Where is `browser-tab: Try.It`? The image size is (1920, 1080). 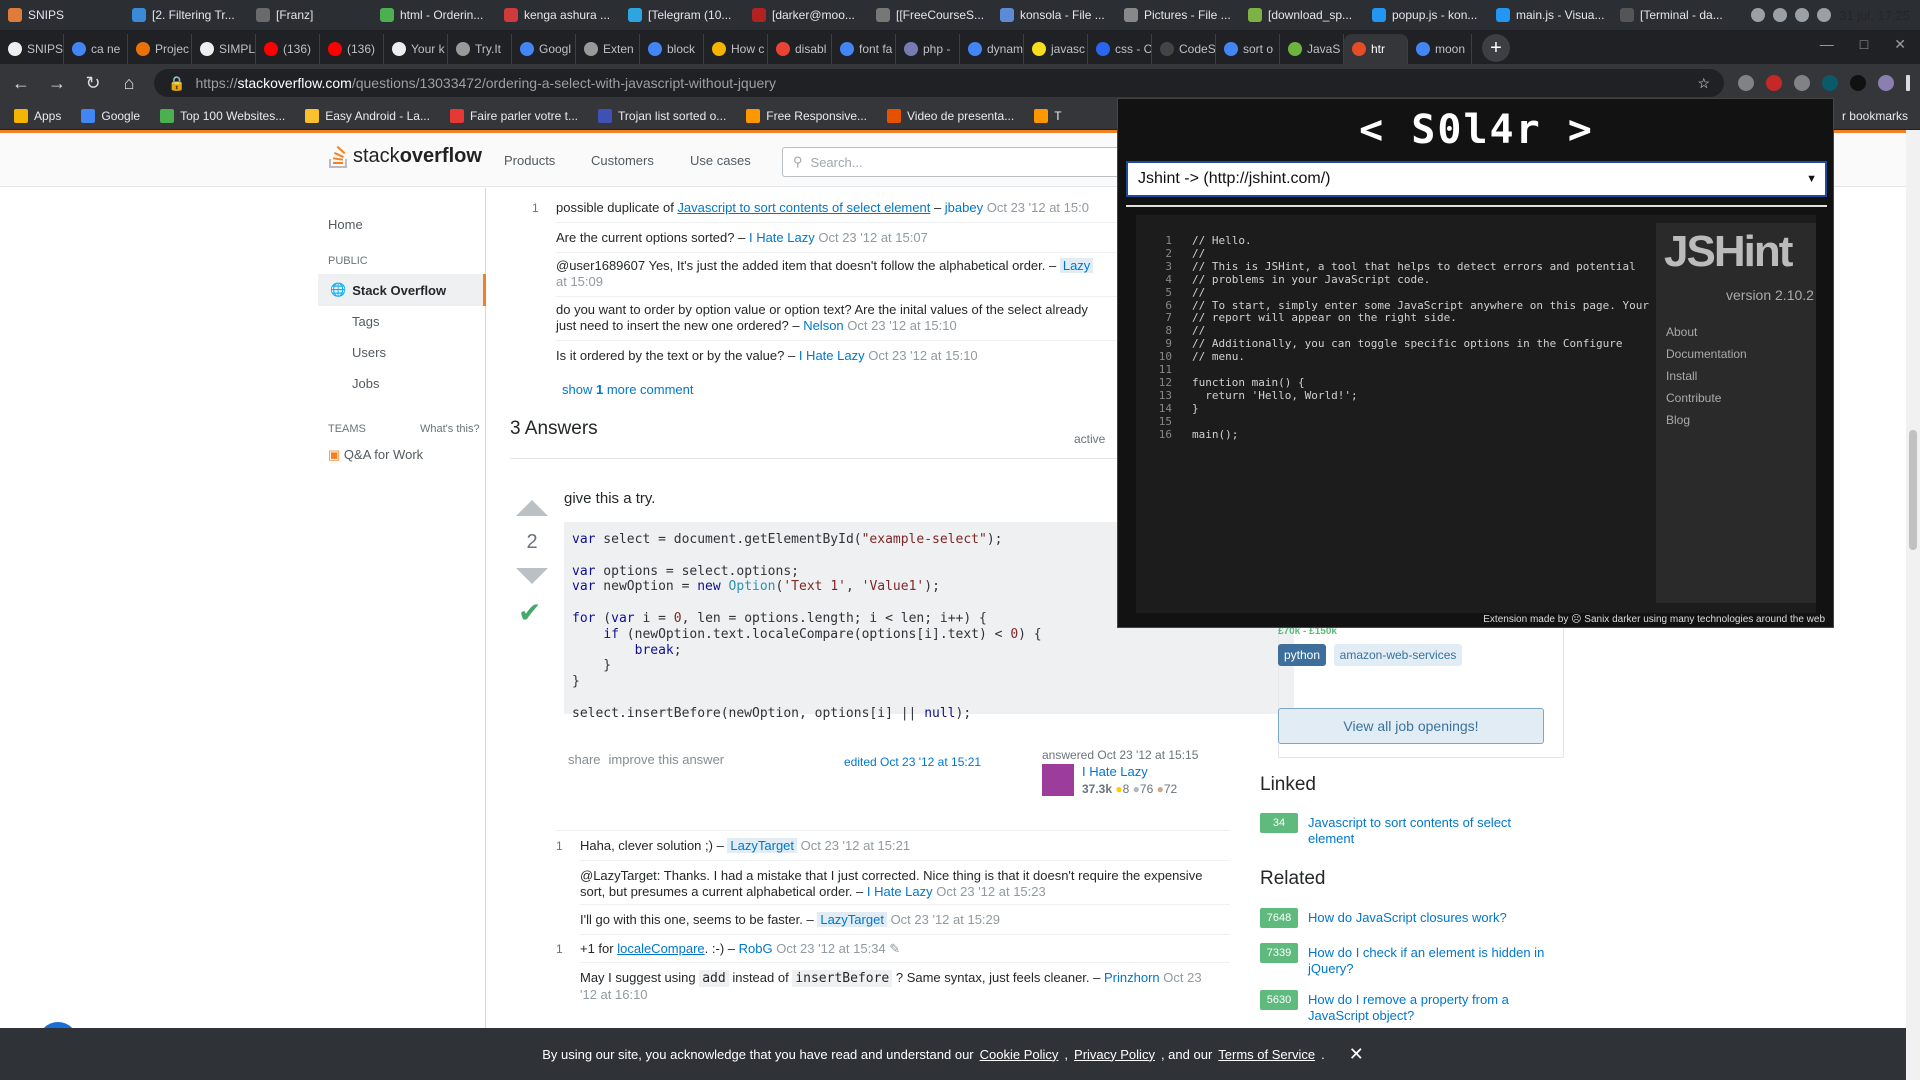
browser-tab: Try.It is located at coordinates (480, 49).